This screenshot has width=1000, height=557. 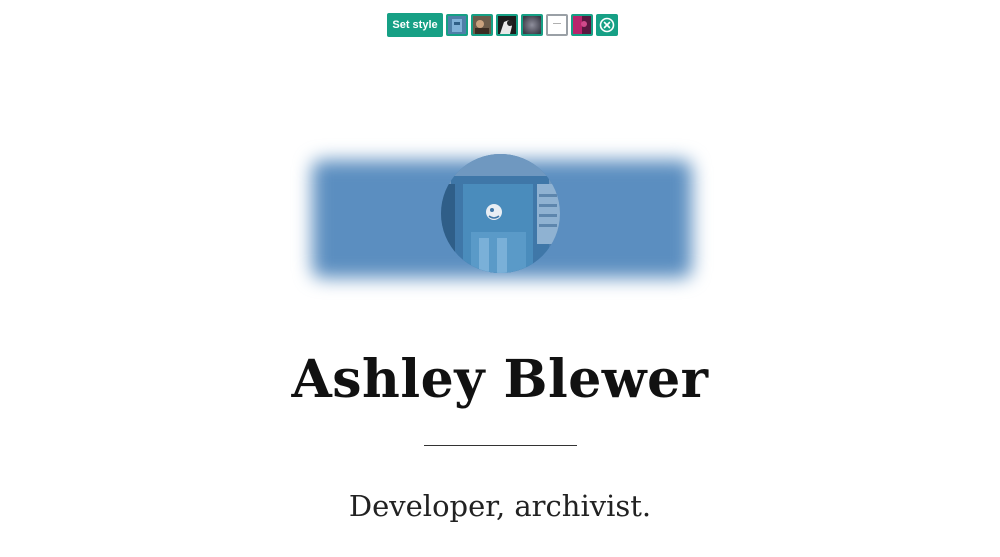 I want to click on site-tagline: Developer, archivist., so click(x=500, y=506).